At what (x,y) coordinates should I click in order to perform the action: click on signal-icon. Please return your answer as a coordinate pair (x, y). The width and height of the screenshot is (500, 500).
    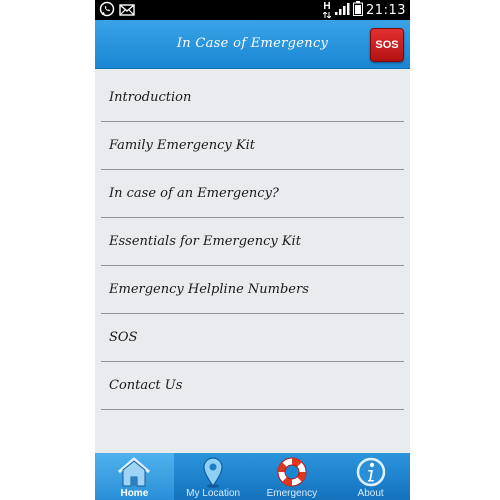
    Looking at the image, I should click on (342, 10).